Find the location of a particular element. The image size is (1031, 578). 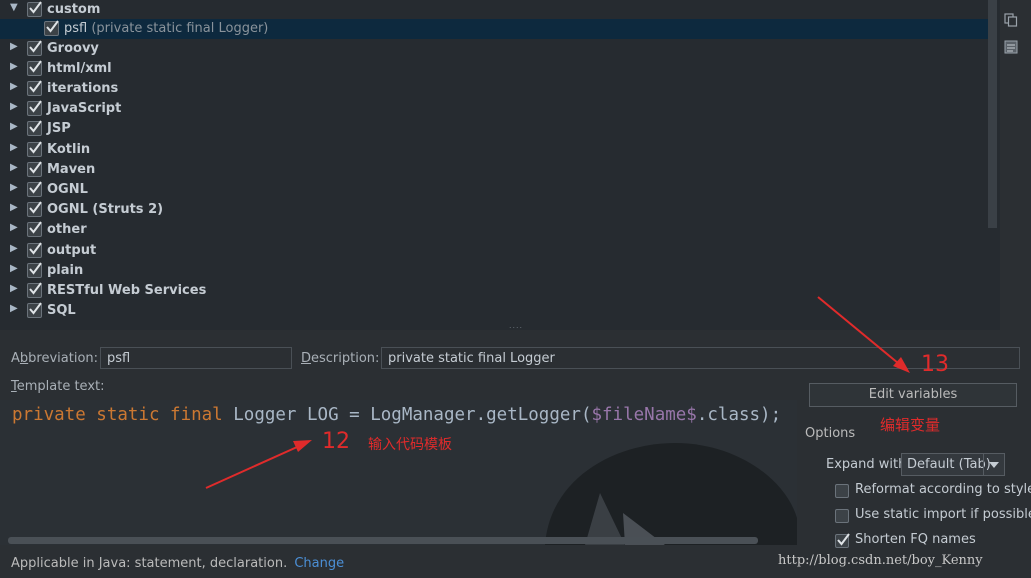

annotation-number-12: 12 is located at coordinates (336, 441).